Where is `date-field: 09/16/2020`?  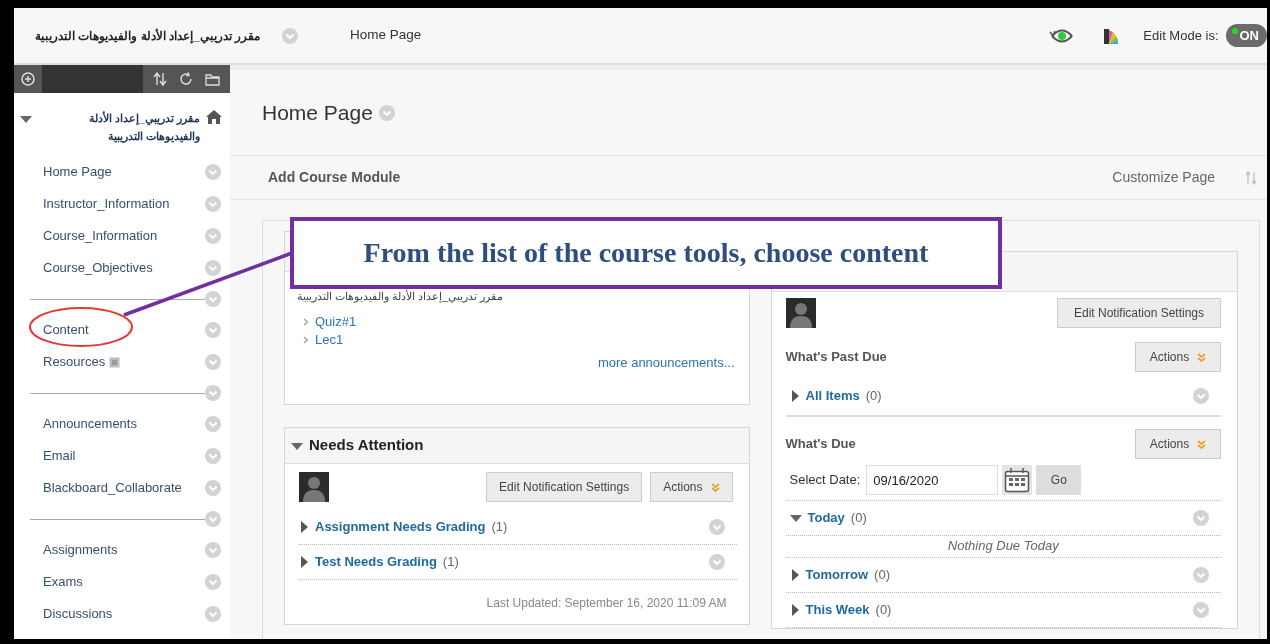 date-field: 09/16/2020 is located at coordinates (932, 480).